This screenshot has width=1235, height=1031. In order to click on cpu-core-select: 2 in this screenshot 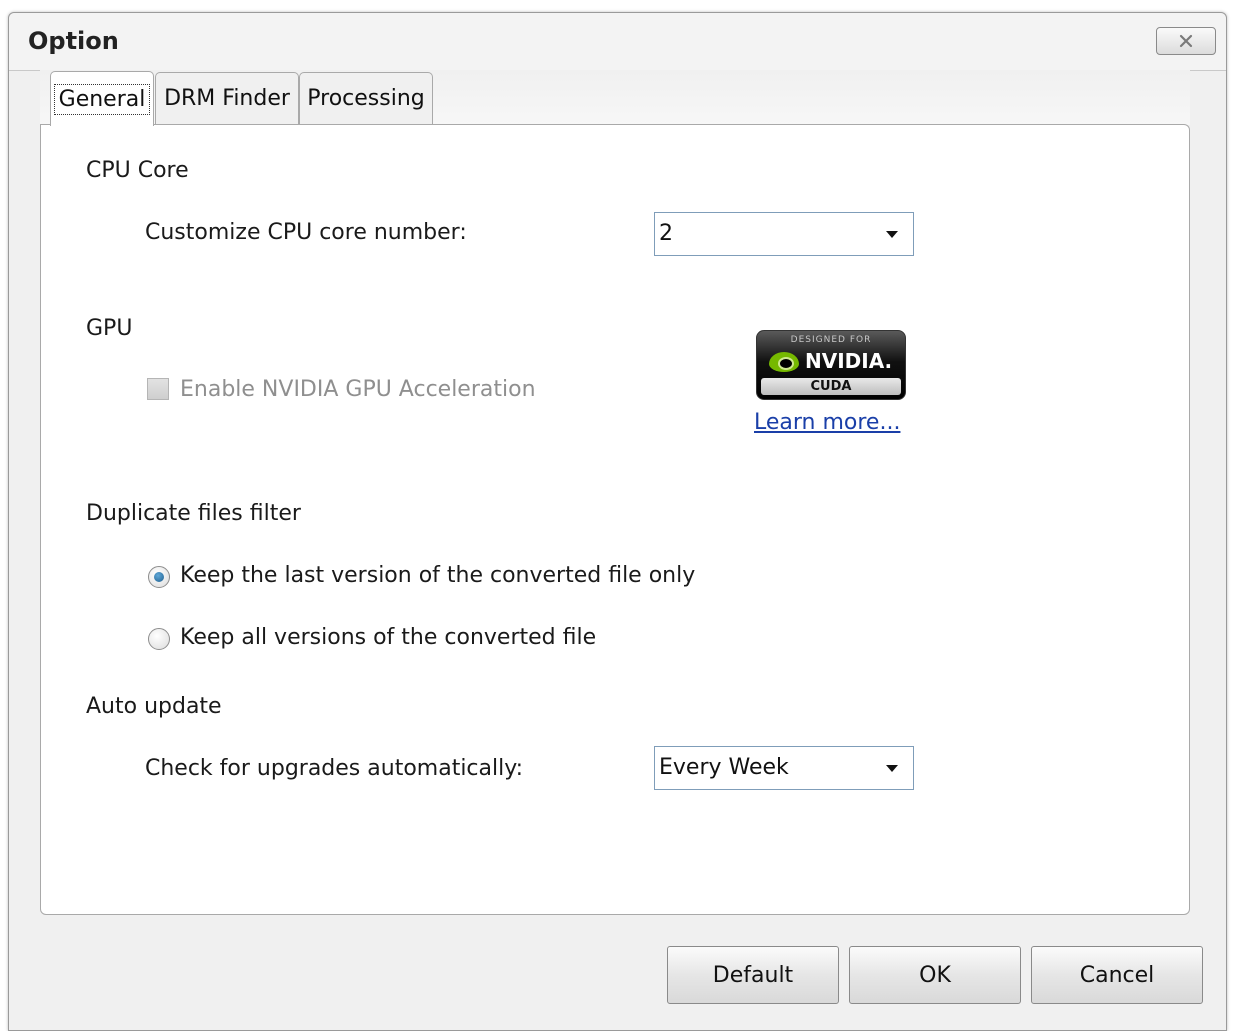, I will do `click(784, 234)`.